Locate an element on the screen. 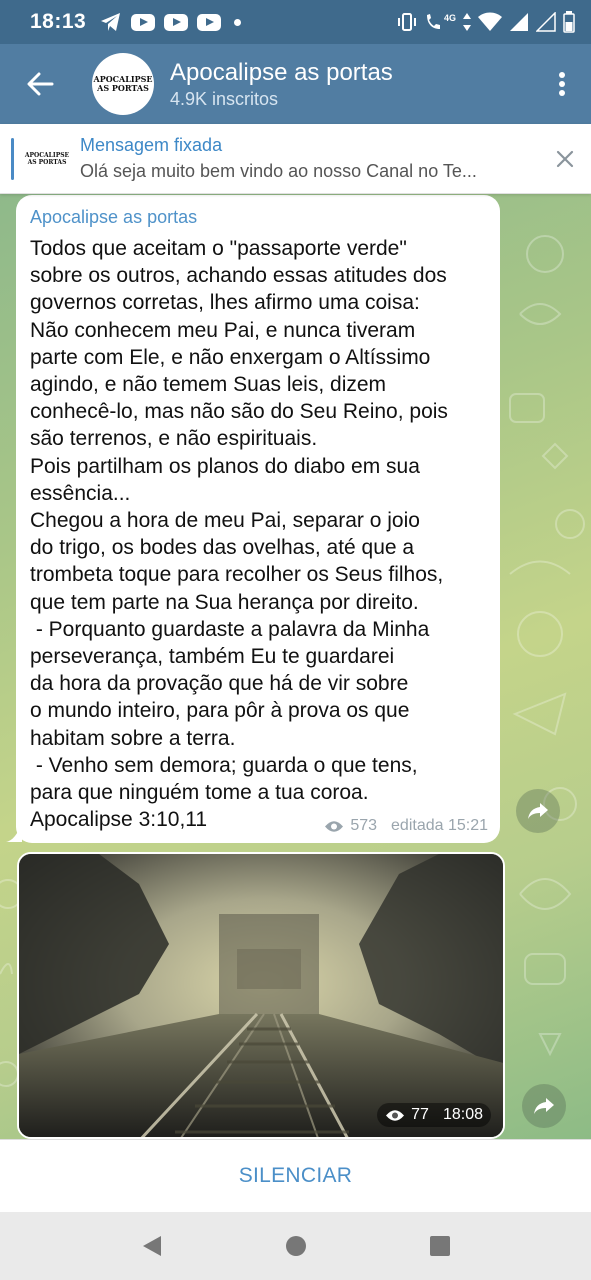 The image size is (591, 1280). arrow-left-icon is located at coordinates (40, 84).